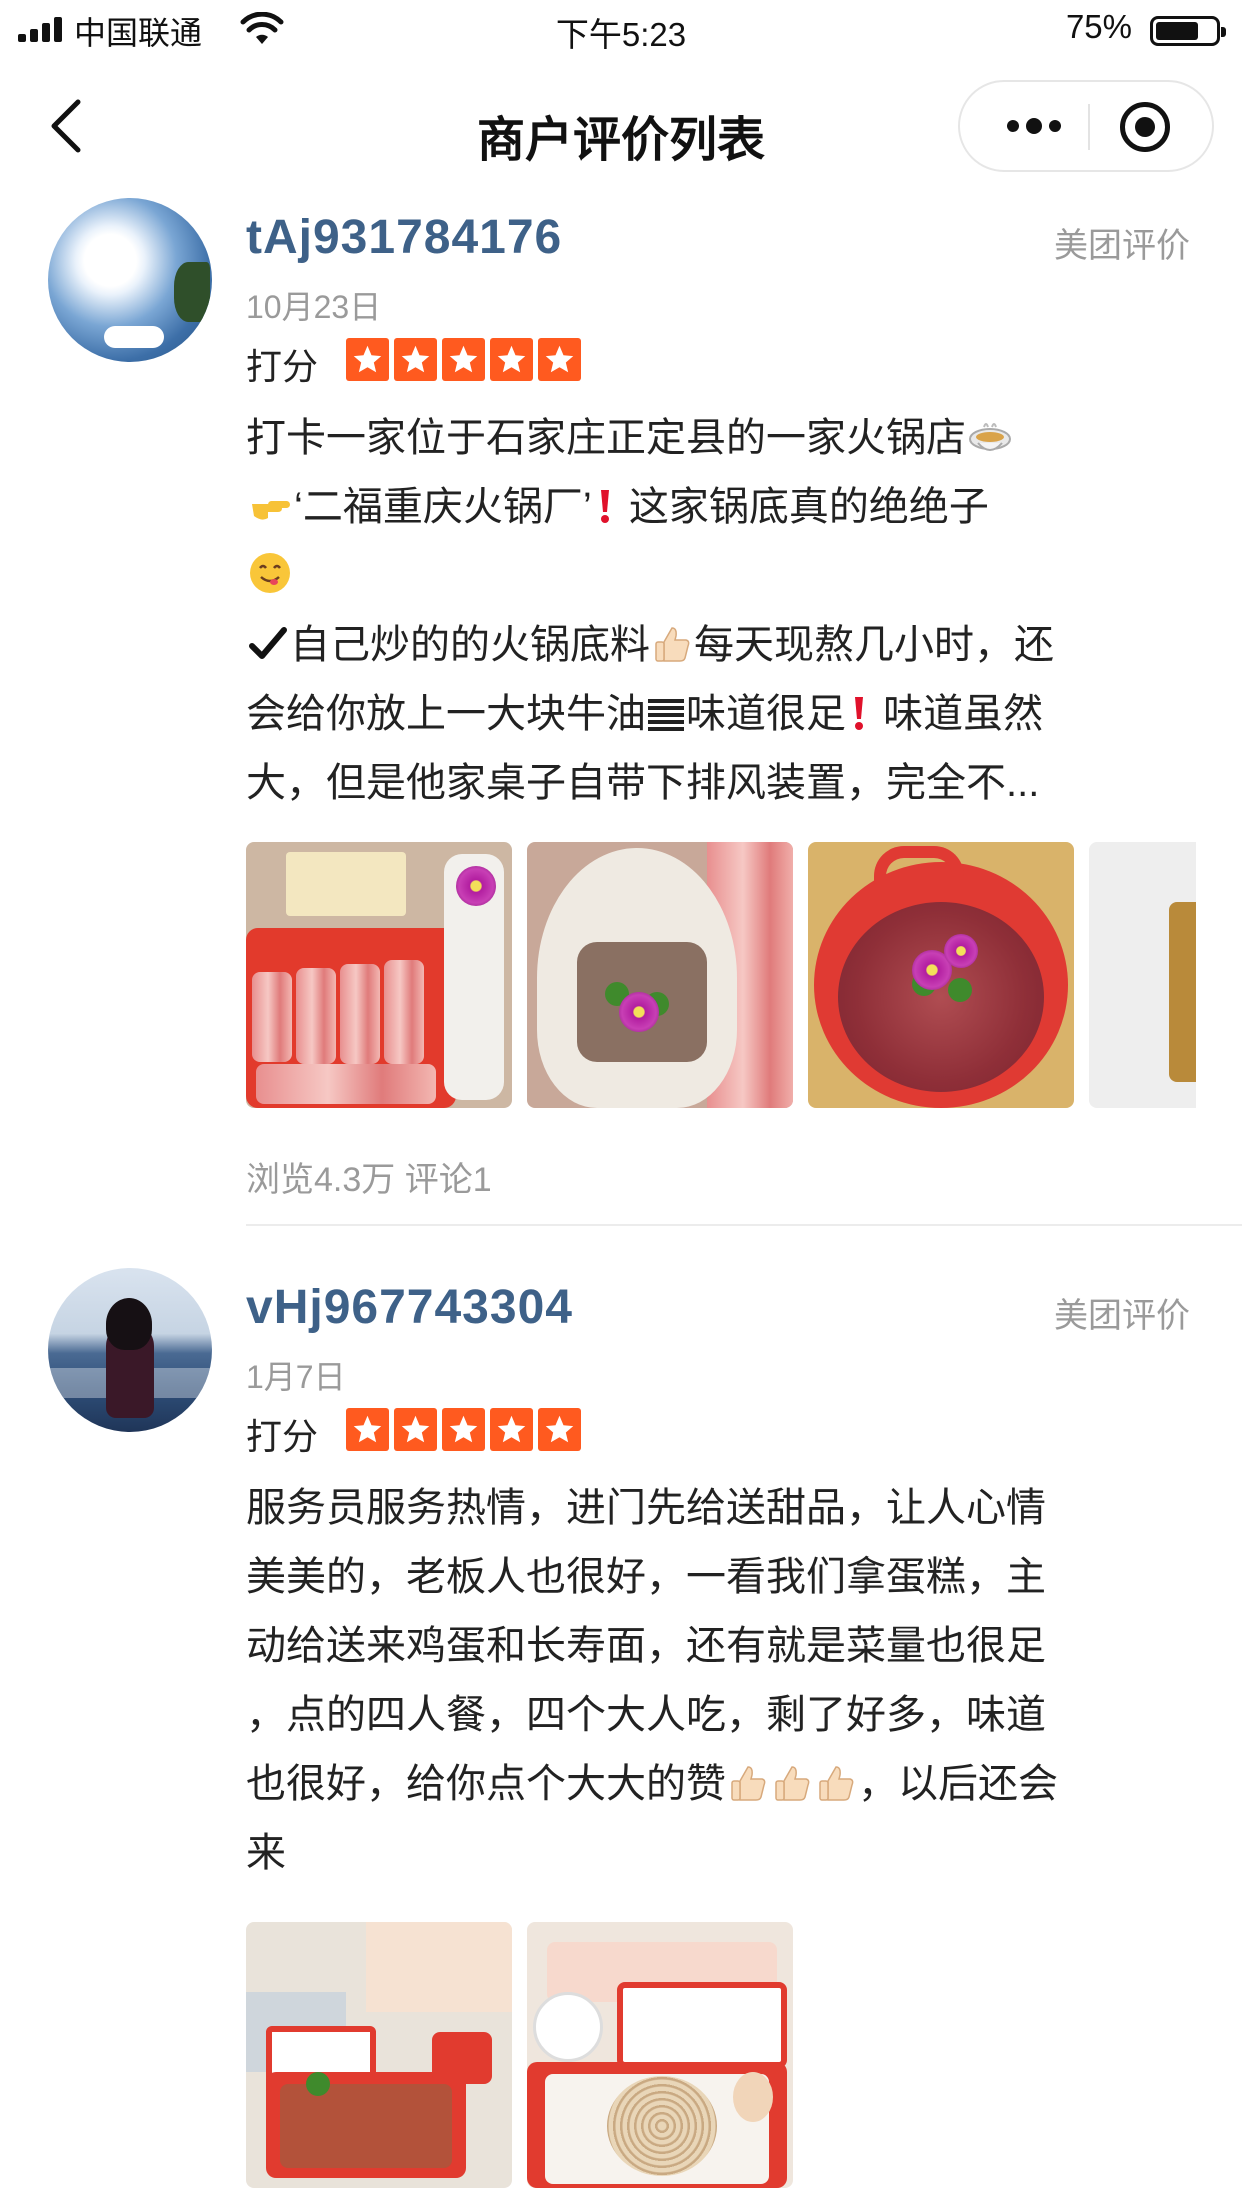 This screenshot has height=2208, width=1242. What do you see at coordinates (666, 715) in the screenshot?
I see `butter-block-icon` at bounding box center [666, 715].